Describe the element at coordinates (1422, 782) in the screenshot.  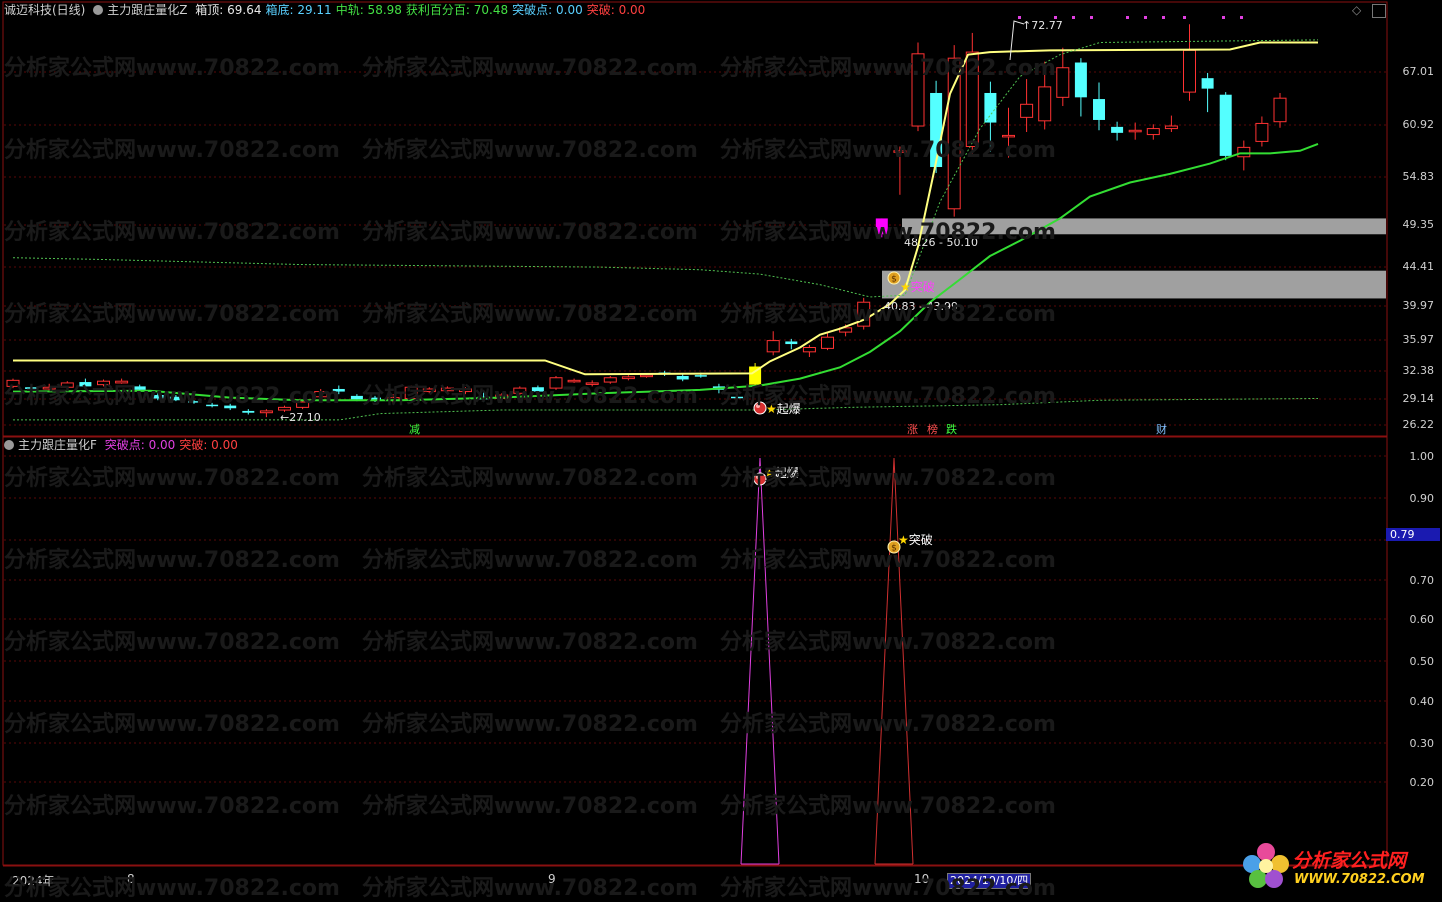
I see `y-axis-label-sub: 0.20` at that location.